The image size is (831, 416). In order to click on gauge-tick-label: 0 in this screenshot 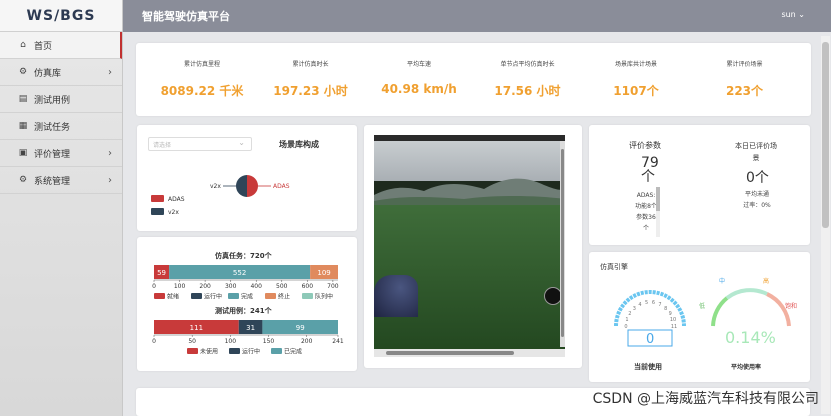, I will do `click(625, 327)`.